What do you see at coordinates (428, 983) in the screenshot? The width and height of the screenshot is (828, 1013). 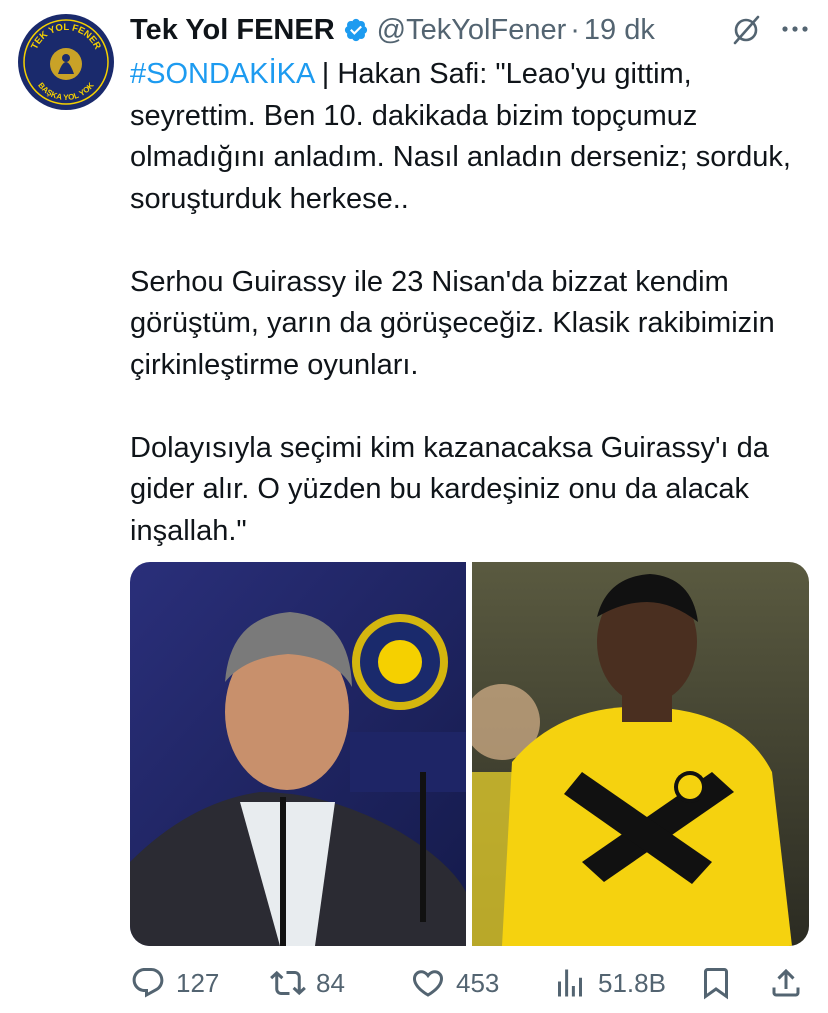 I see `heart-icon` at bounding box center [428, 983].